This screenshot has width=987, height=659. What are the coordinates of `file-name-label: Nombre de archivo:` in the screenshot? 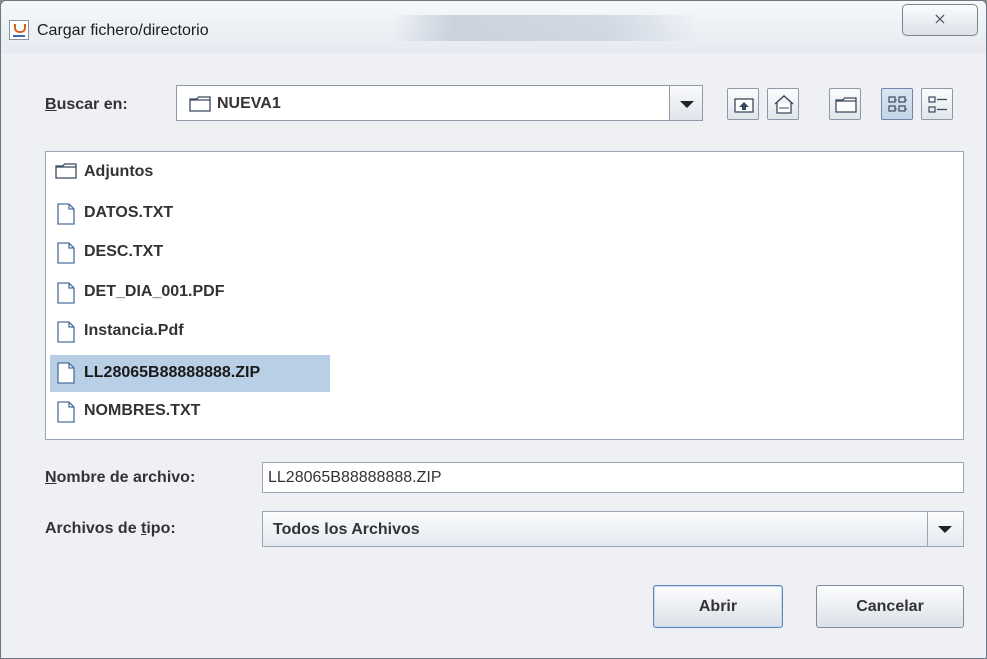 It's located at (120, 478).